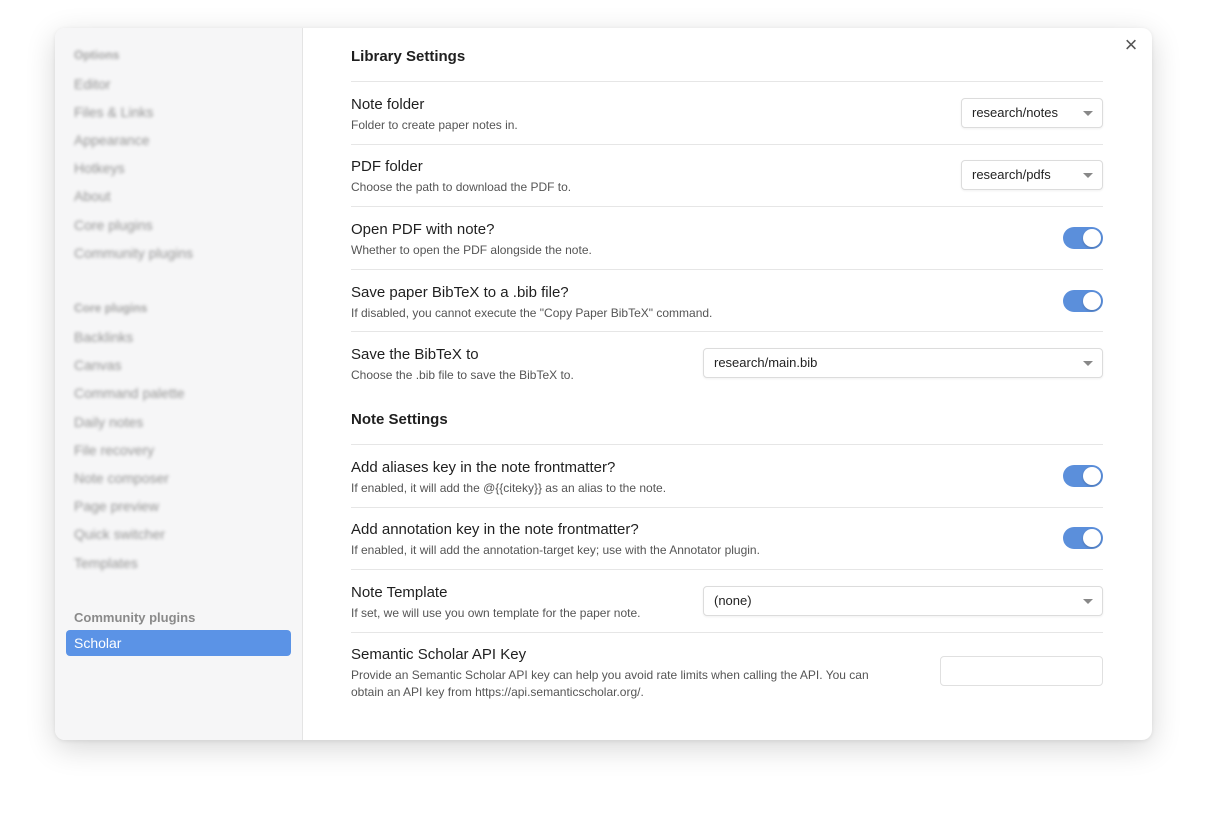  What do you see at coordinates (92, 196) in the screenshot?
I see `sidebar-item-about: About` at bounding box center [92, 196].